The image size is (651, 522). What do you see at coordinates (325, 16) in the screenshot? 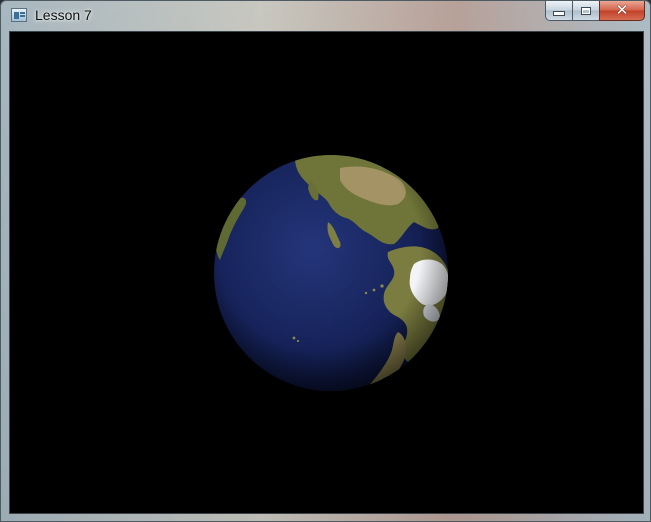
I see `title-bar: Lesson 7 ✕` at bounding box center [325, 16].